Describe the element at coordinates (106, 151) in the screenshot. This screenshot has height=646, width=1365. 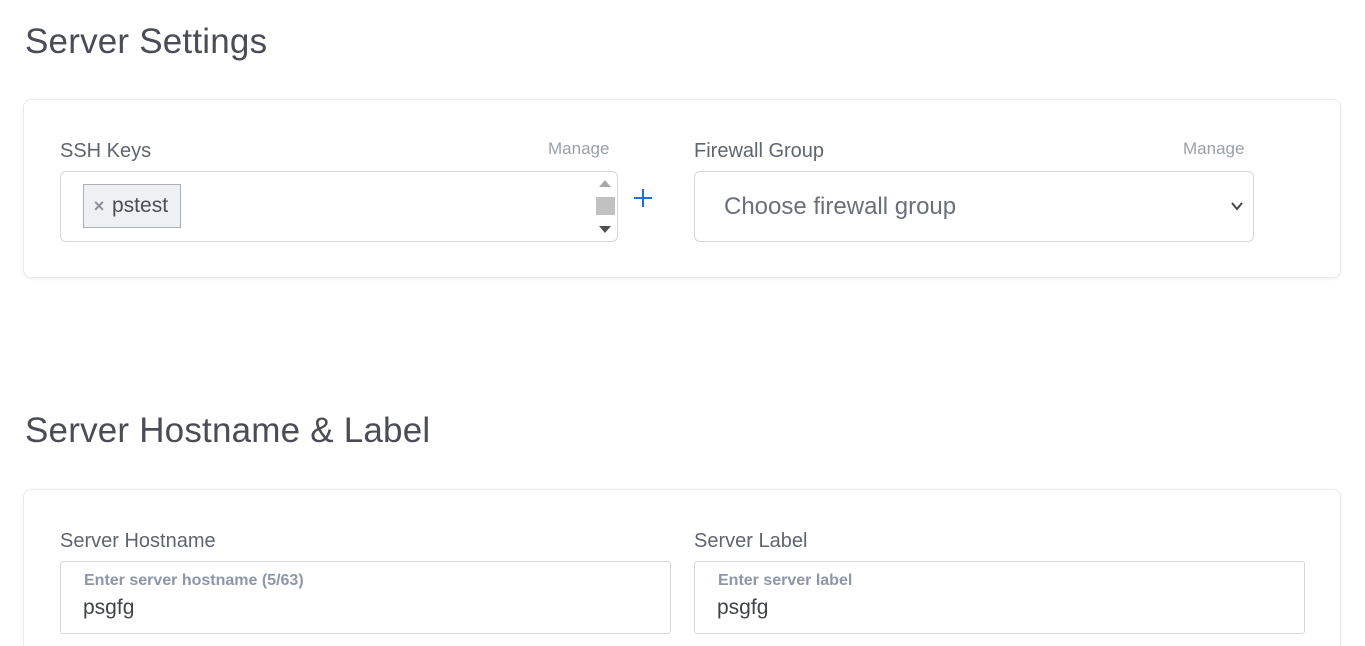
I see `ssh-keys-label: SSH Keys` at that location.